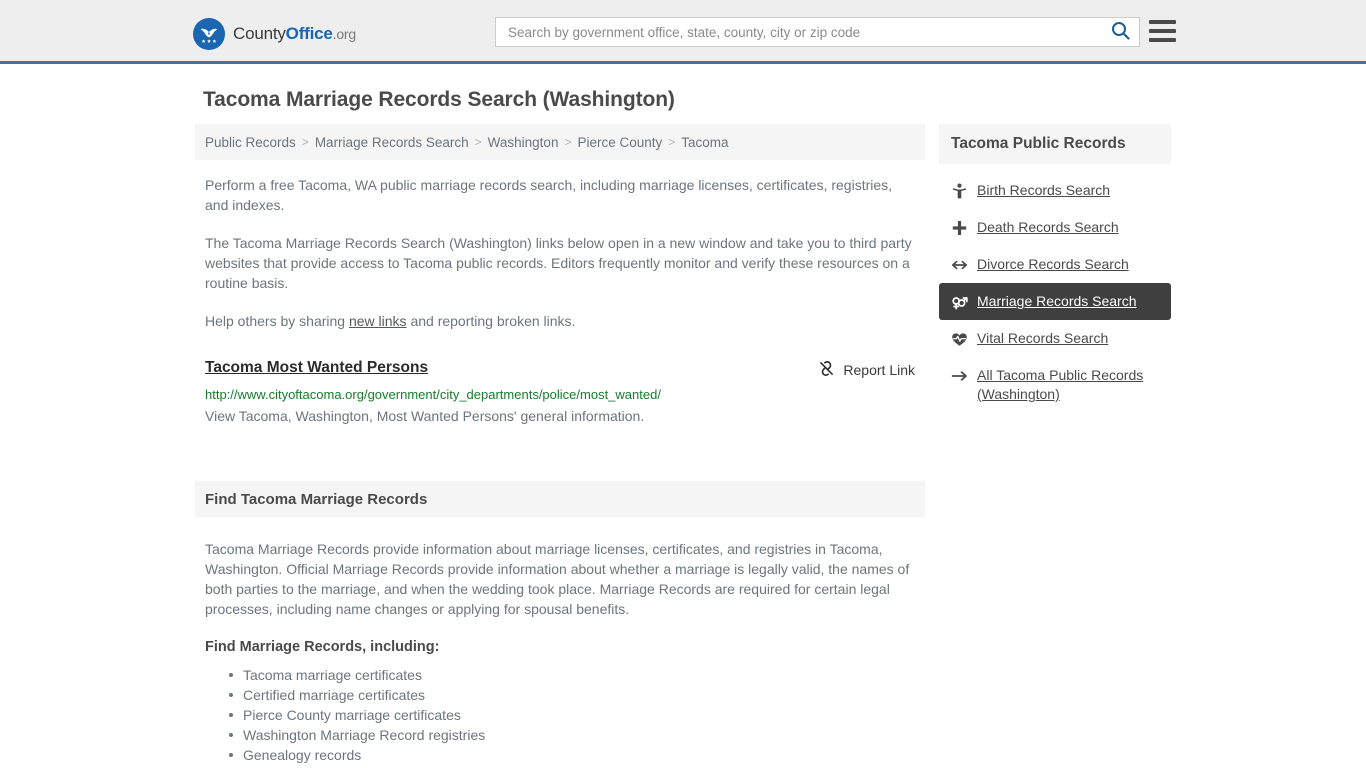  What do you see at coordinates (1044, 190) in the screenshot?
I see `sidebar-item-label: Birth Records Search` at bounding box center [1044, 190].